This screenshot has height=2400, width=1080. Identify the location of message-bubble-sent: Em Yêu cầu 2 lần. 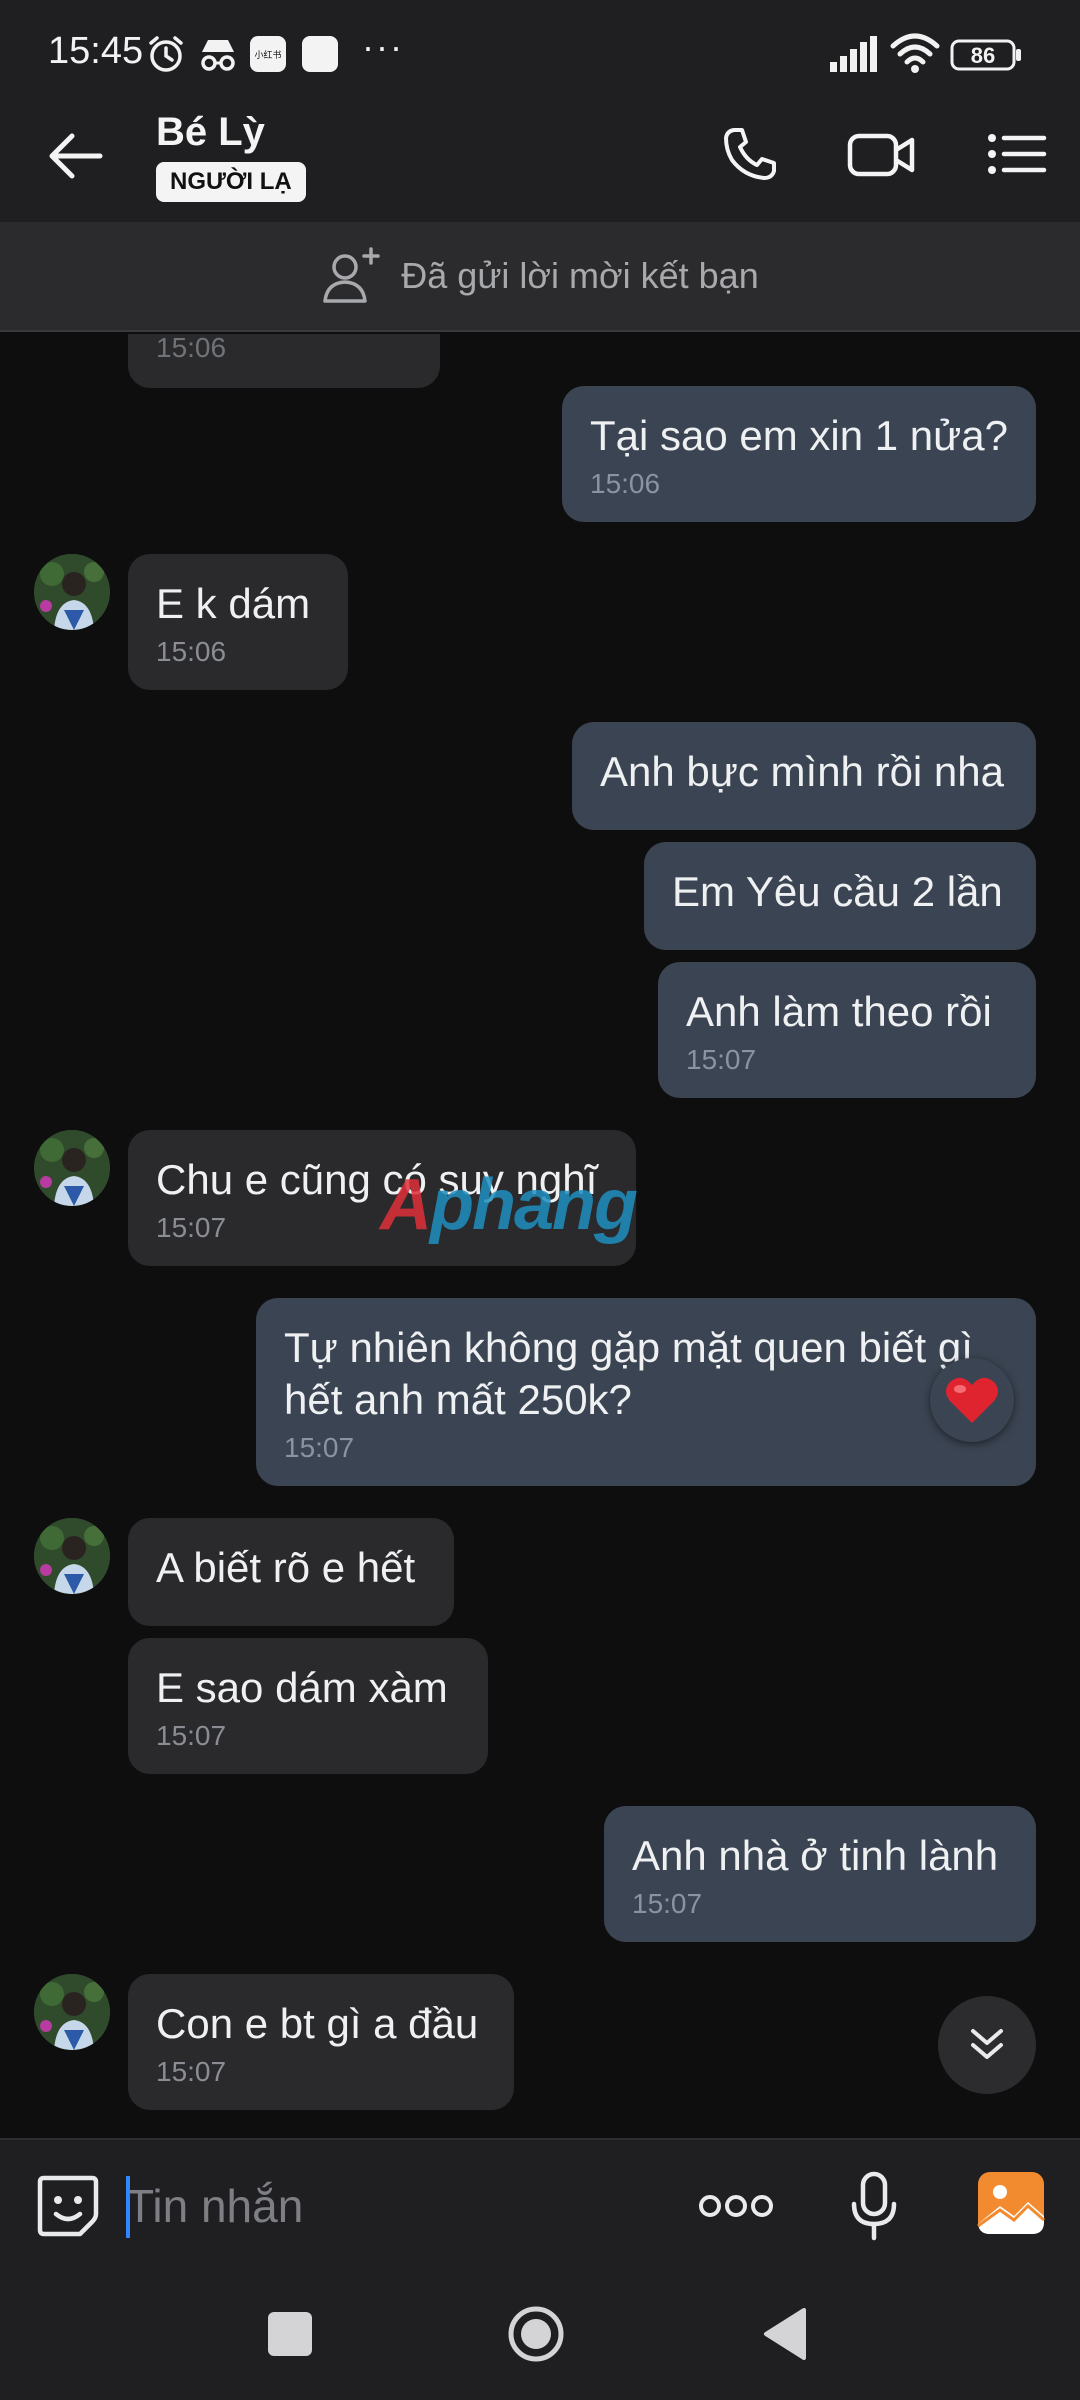
(840, 896).